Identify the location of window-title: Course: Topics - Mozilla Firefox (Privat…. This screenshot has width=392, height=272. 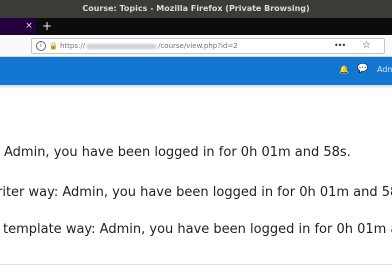
(196, 9).